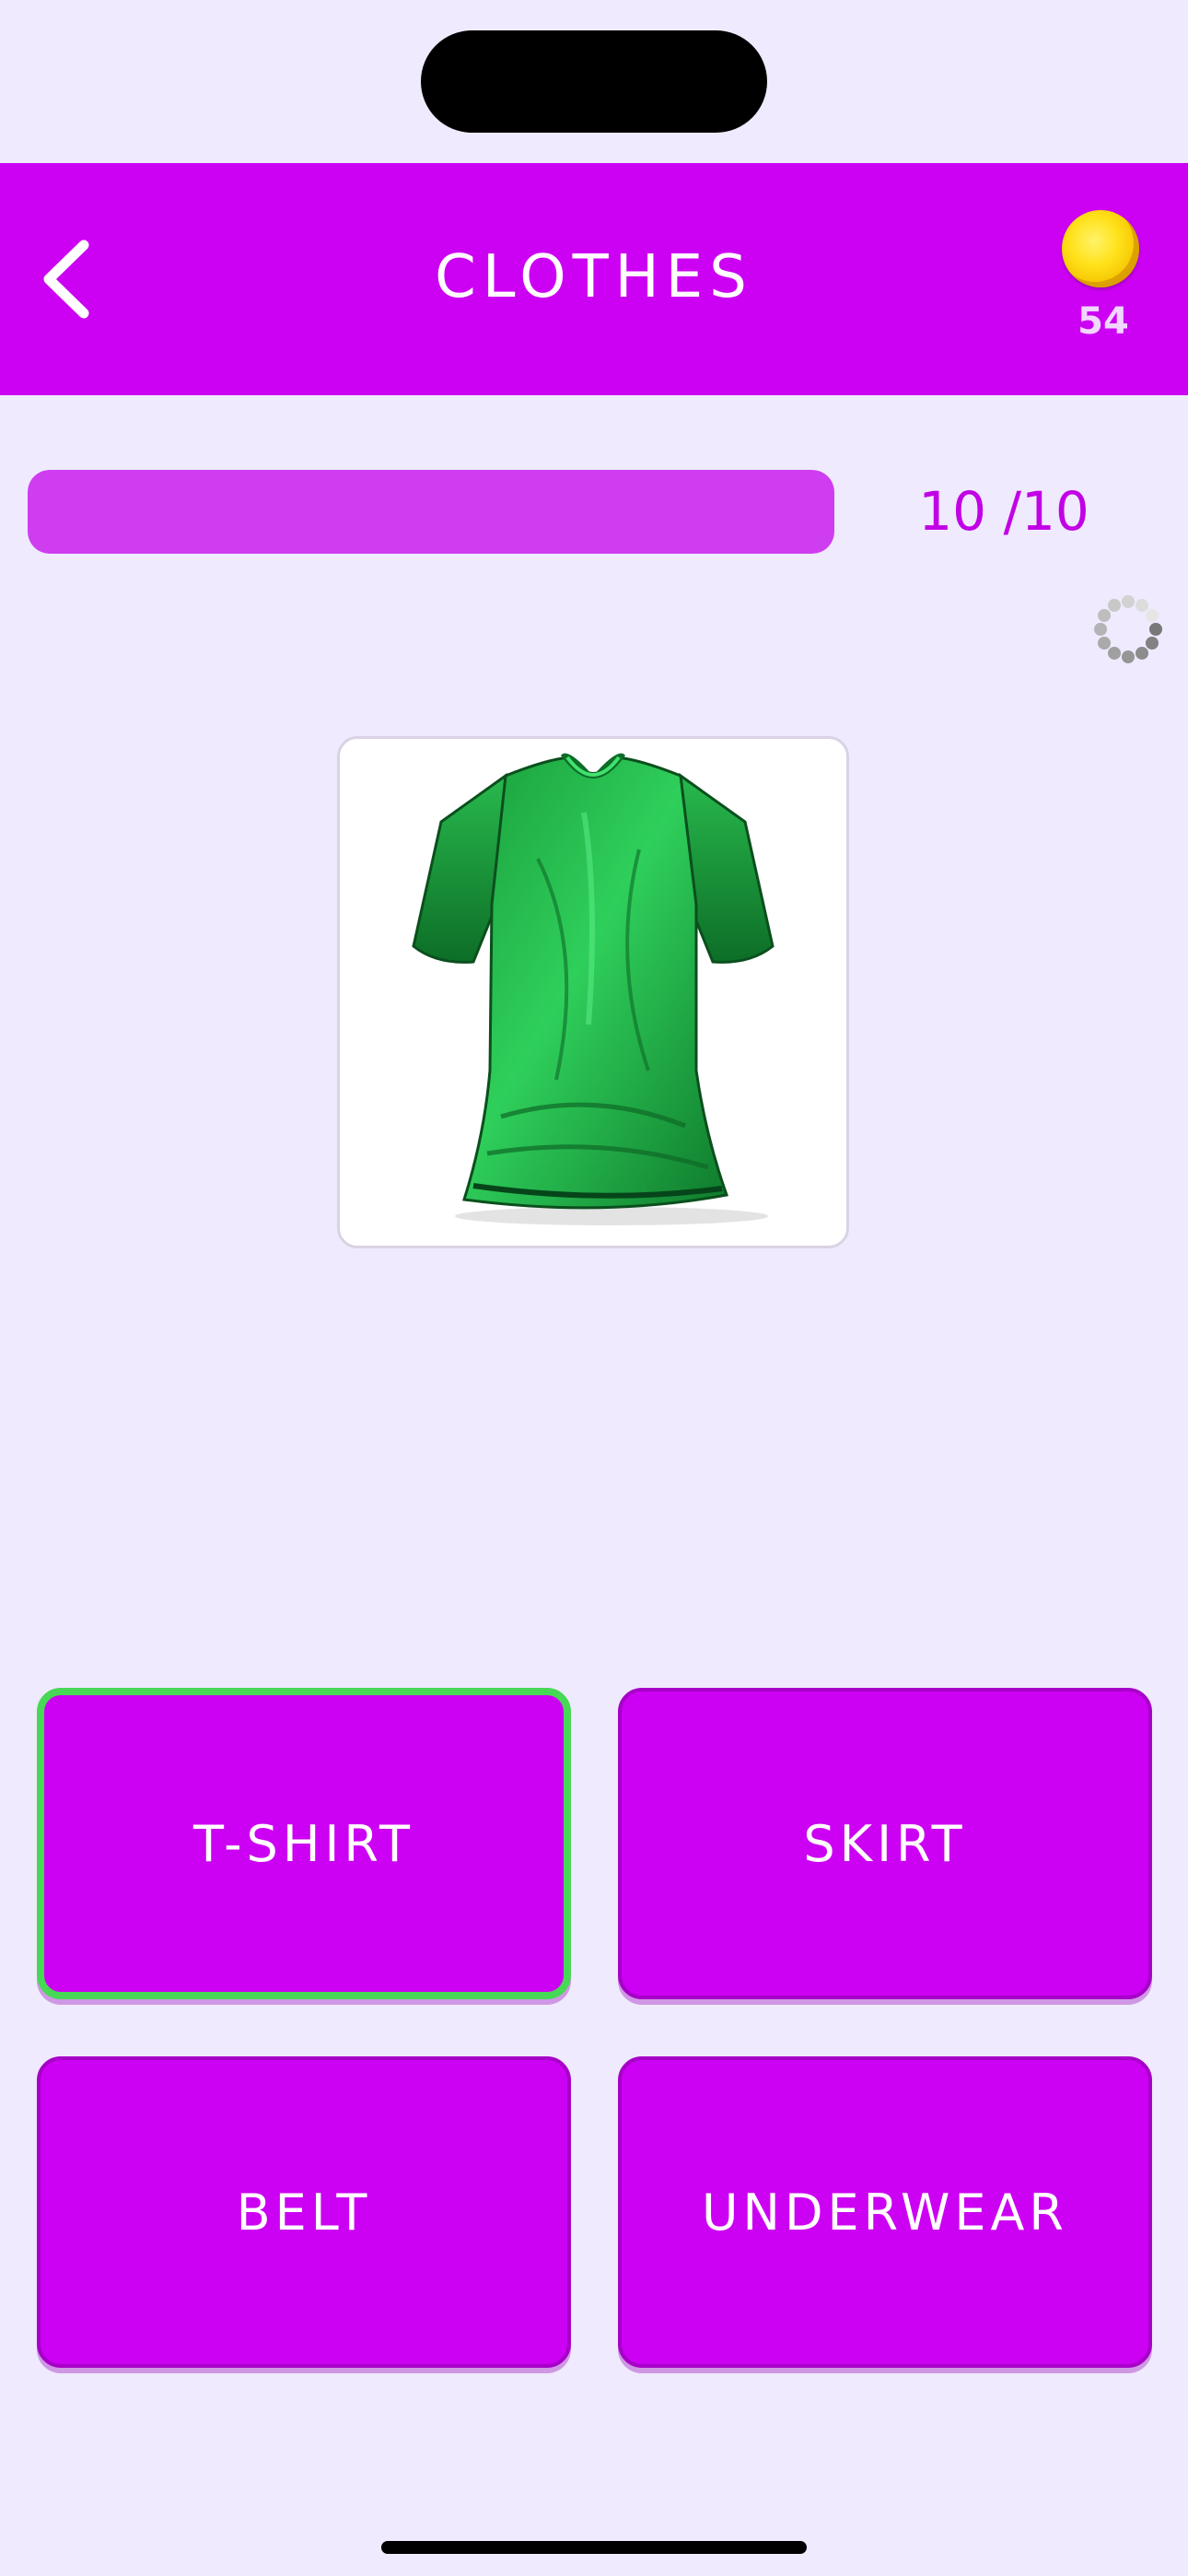  What do you see at coordinates (1128, 629) in the screenshot?
I see `spinner-icon` at bounding box center [1128, 629].